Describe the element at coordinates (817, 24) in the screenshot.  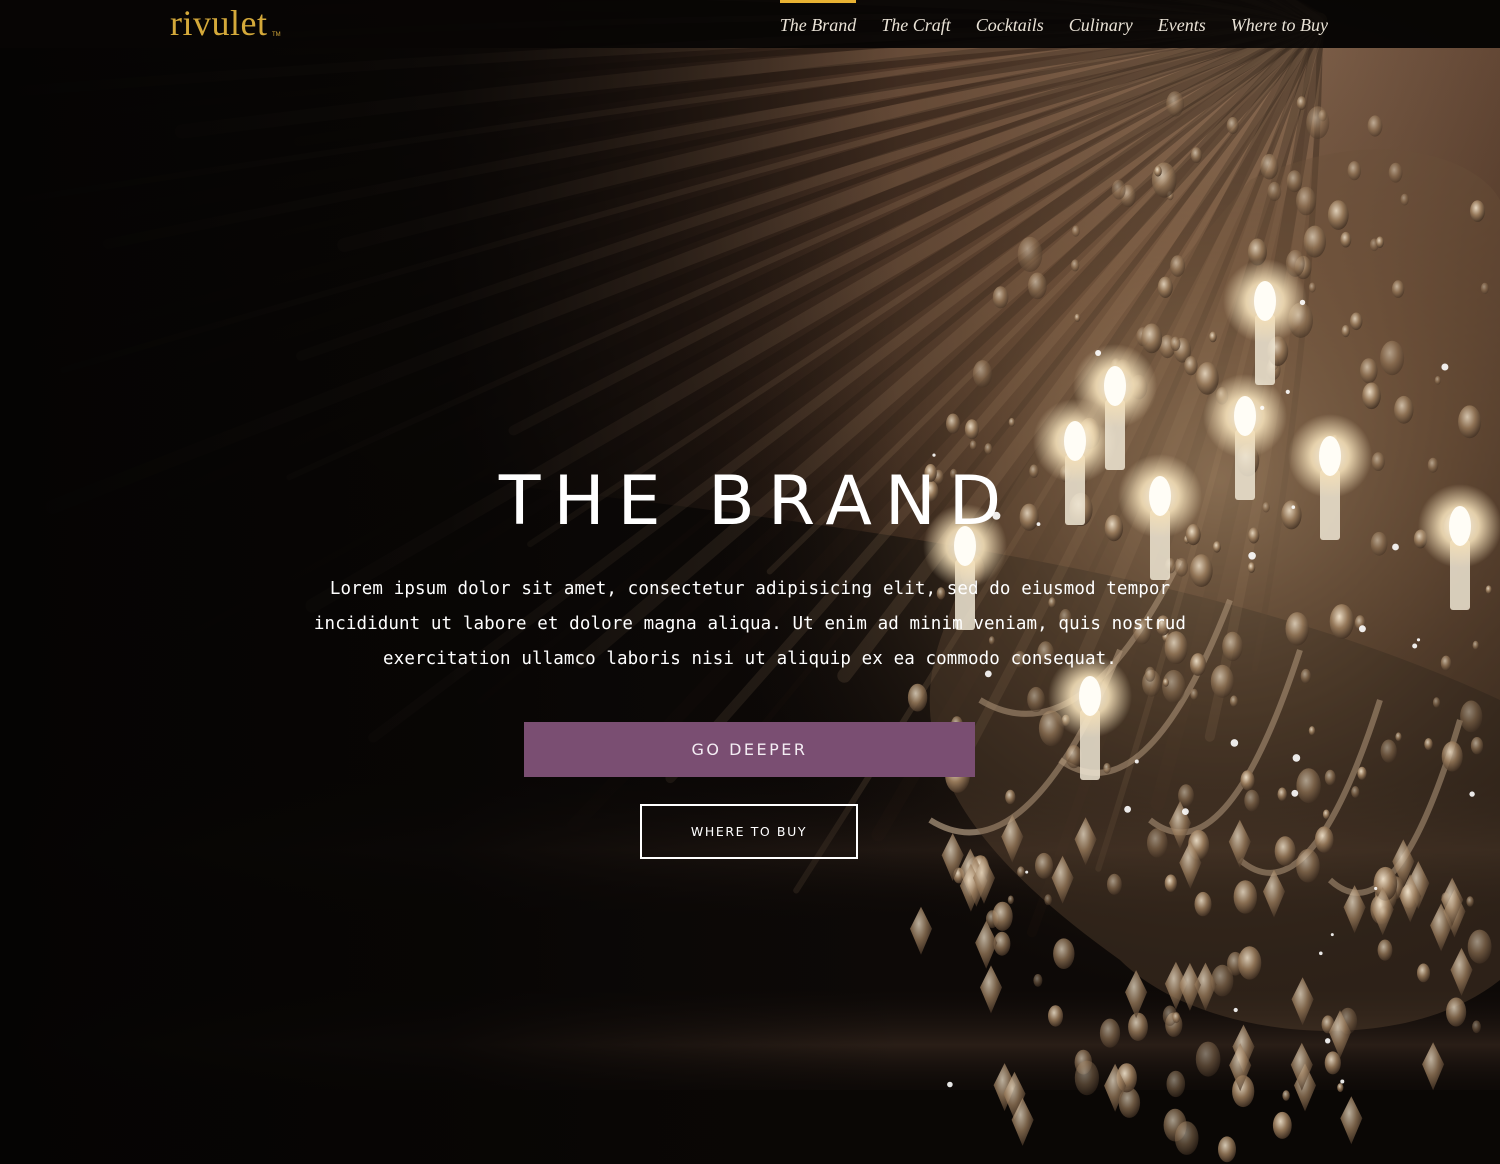
I see `nav-item-the-brand: The Brand` at that location.